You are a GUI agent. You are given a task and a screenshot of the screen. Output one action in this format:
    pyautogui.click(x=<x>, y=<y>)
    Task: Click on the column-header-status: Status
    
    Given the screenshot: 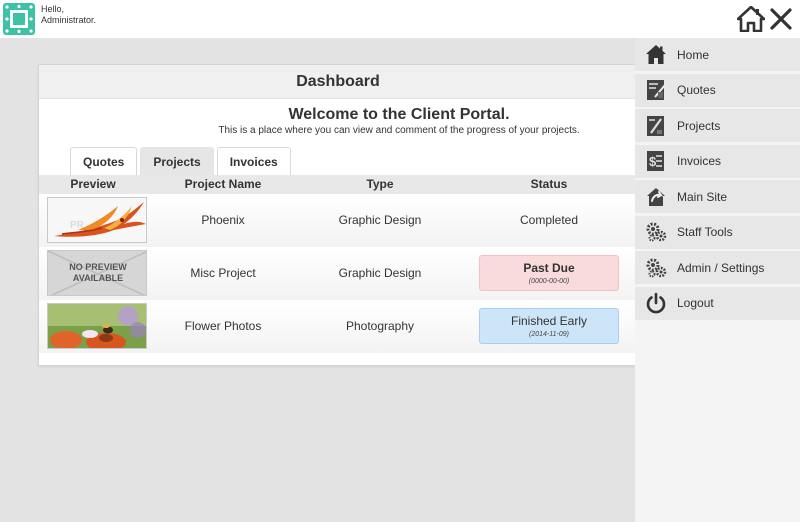 What is the action you would take?
    pyautogui.click(x=549, y=184)
    